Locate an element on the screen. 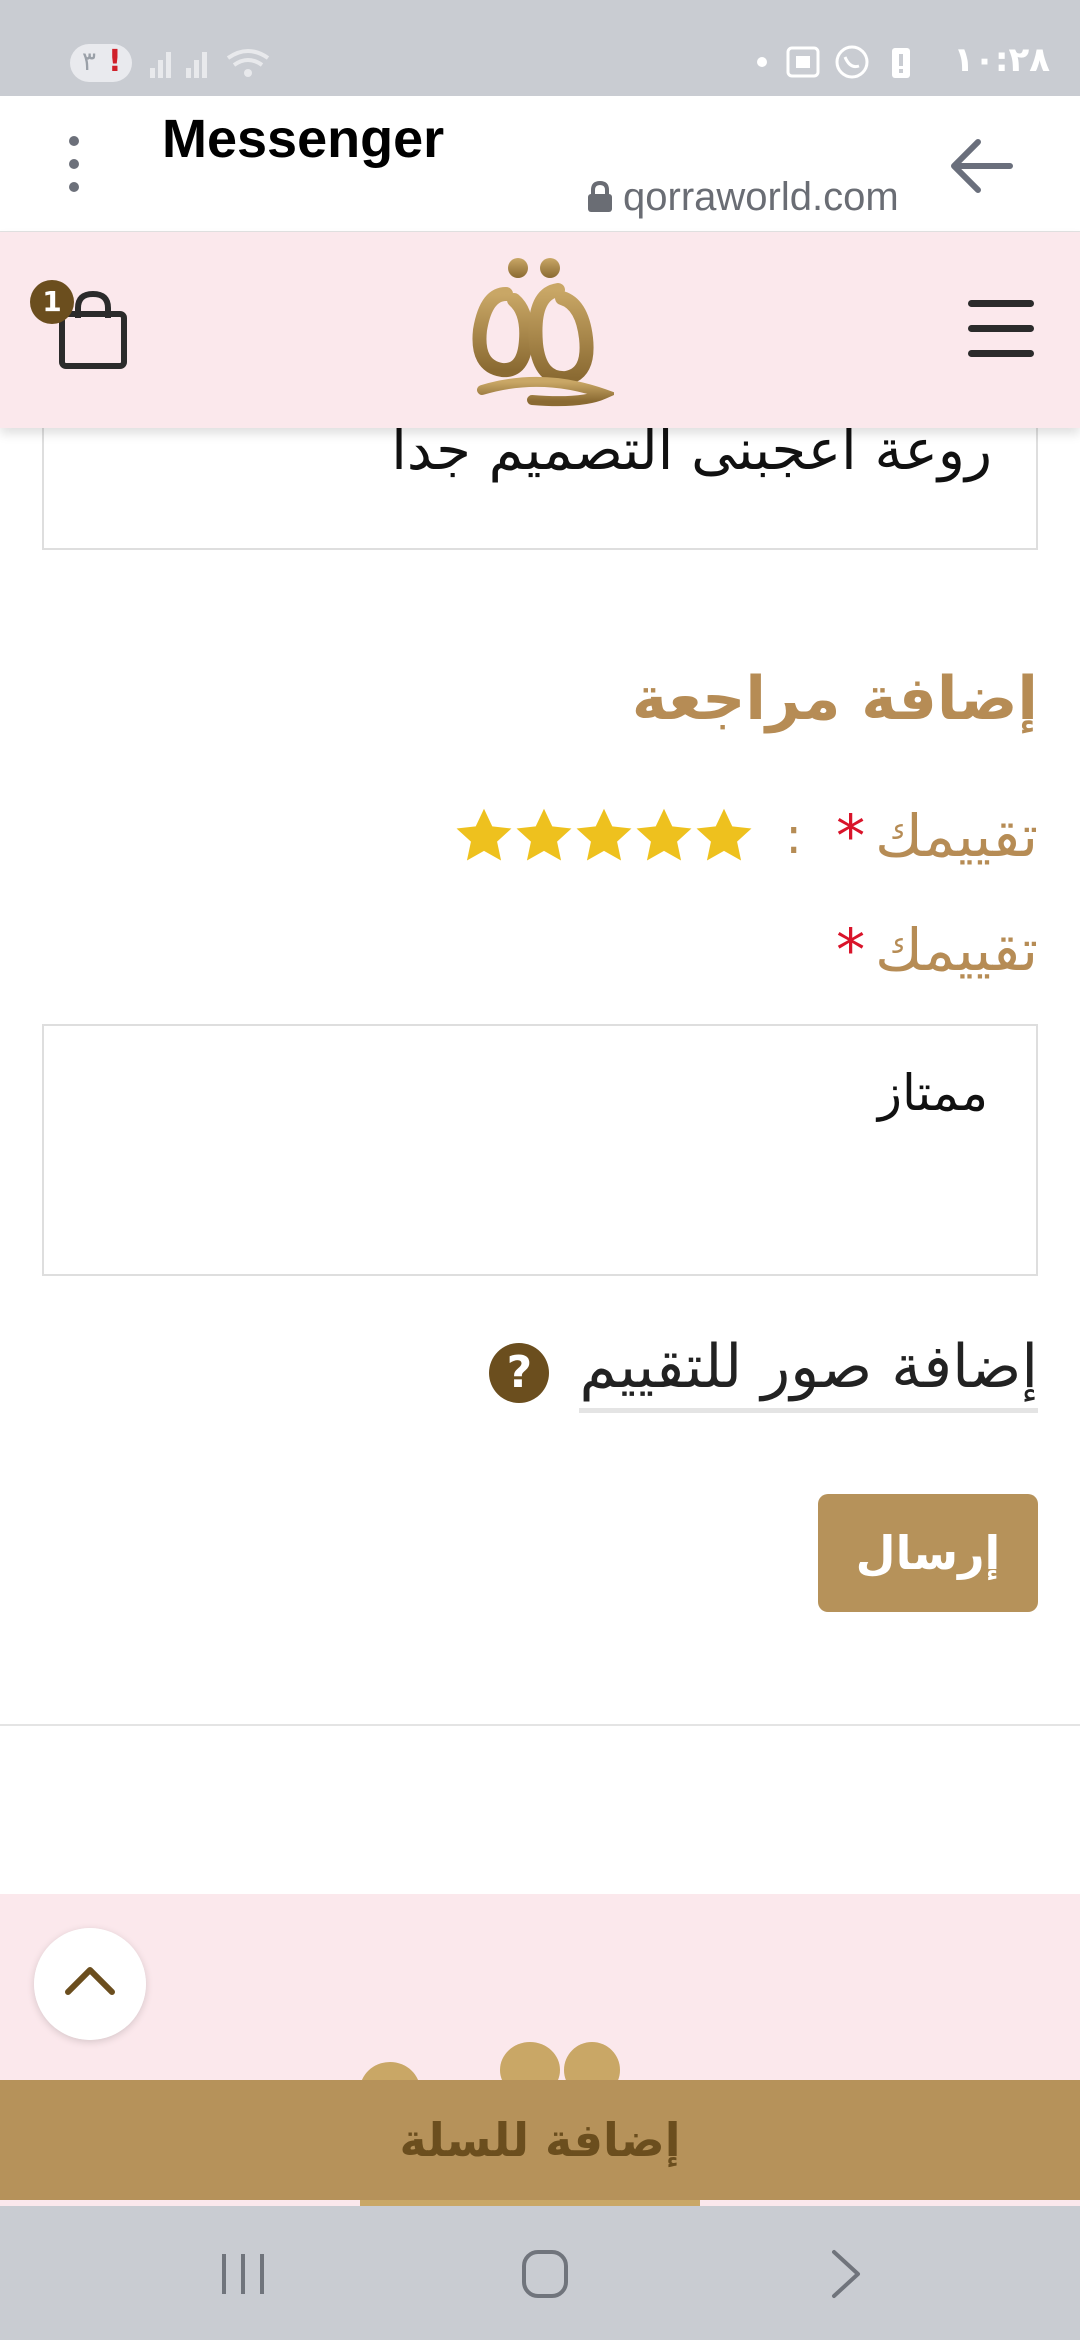  help-circle-icon: ? is located at coordinates (519, 1372).